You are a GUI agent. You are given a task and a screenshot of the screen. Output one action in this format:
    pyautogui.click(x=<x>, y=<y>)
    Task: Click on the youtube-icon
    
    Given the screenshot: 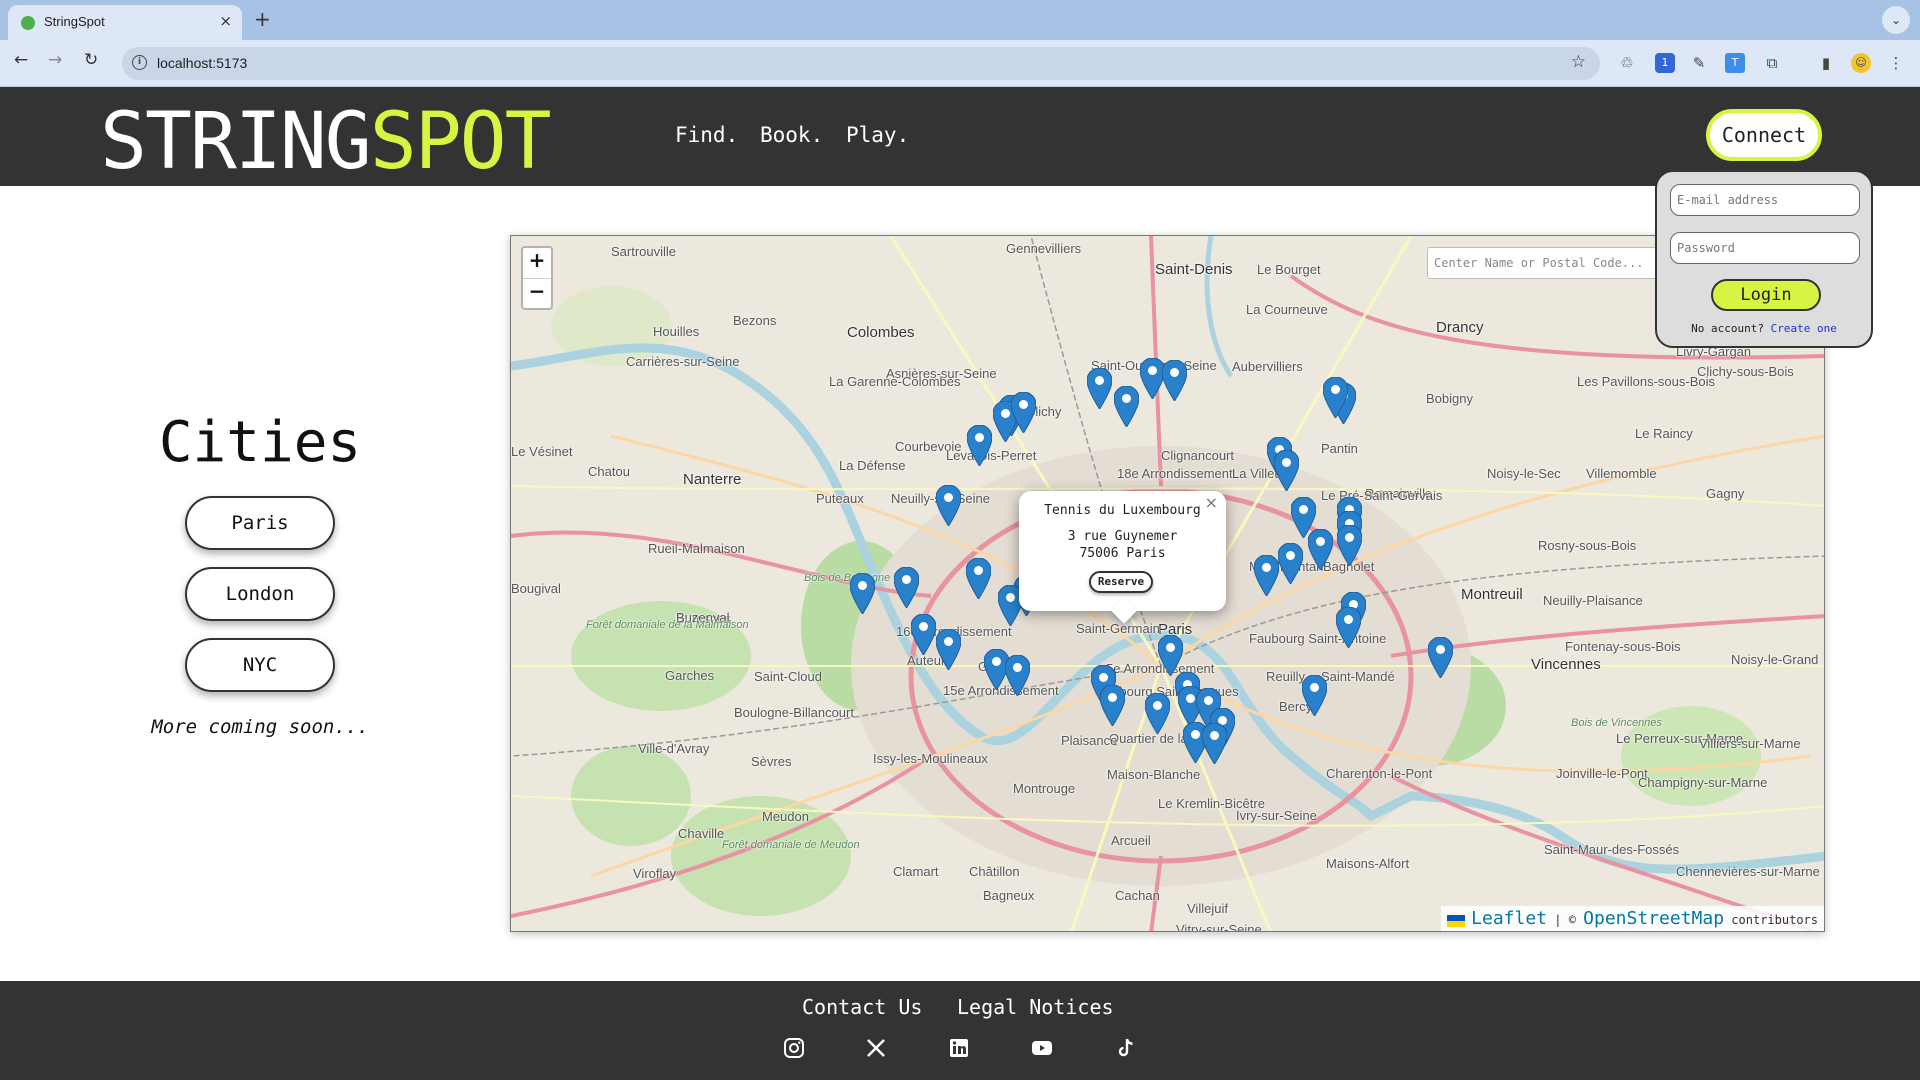 What is the action you would take?
    pyautogui.click(x=1042, y=1048)
    